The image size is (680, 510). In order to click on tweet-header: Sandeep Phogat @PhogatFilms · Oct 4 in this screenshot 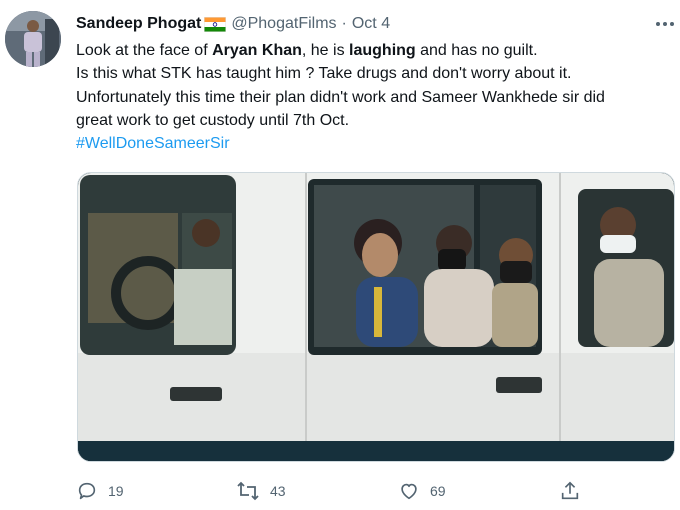, I will do `click(233, 24)`.